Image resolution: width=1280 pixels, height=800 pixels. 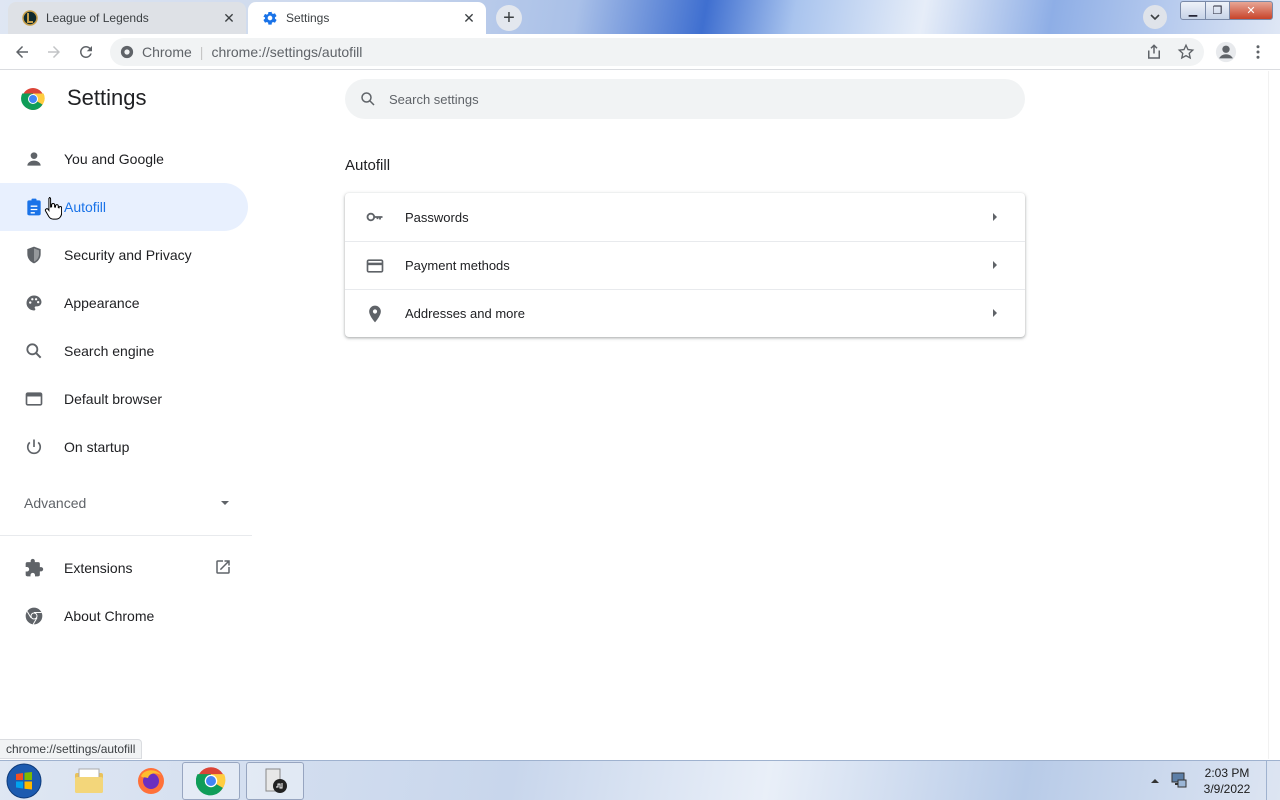 I want to click on tab-title: Settings, so click(x=308, y=18).